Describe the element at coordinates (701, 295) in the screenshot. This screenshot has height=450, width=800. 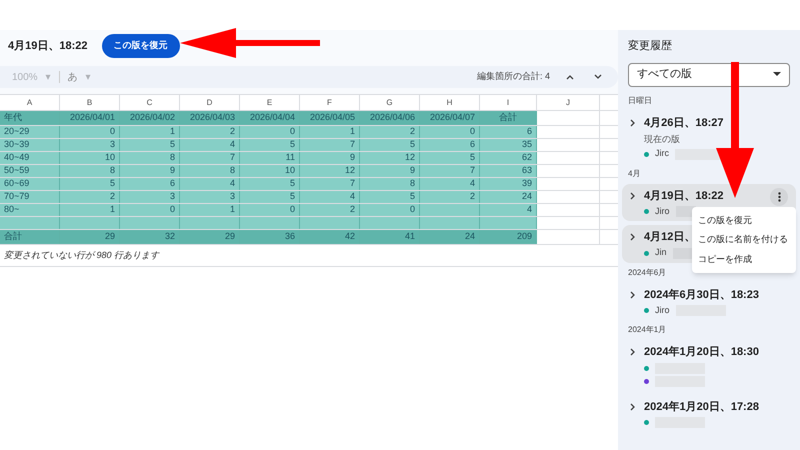
I see `version-title: 2024年6月30日、18:23` at that location.